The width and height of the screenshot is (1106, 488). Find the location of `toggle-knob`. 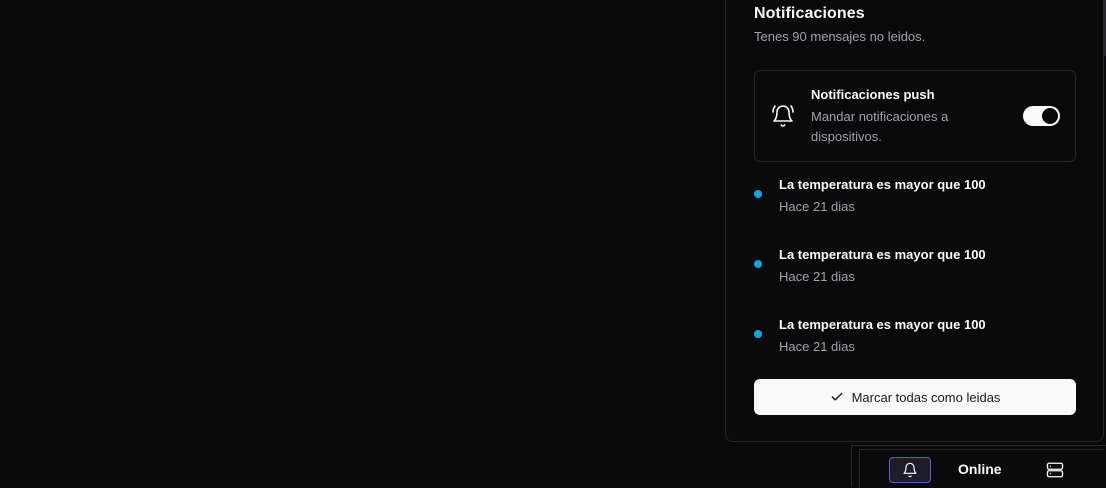

toggle-knob is located at coordinates (1050, 116).